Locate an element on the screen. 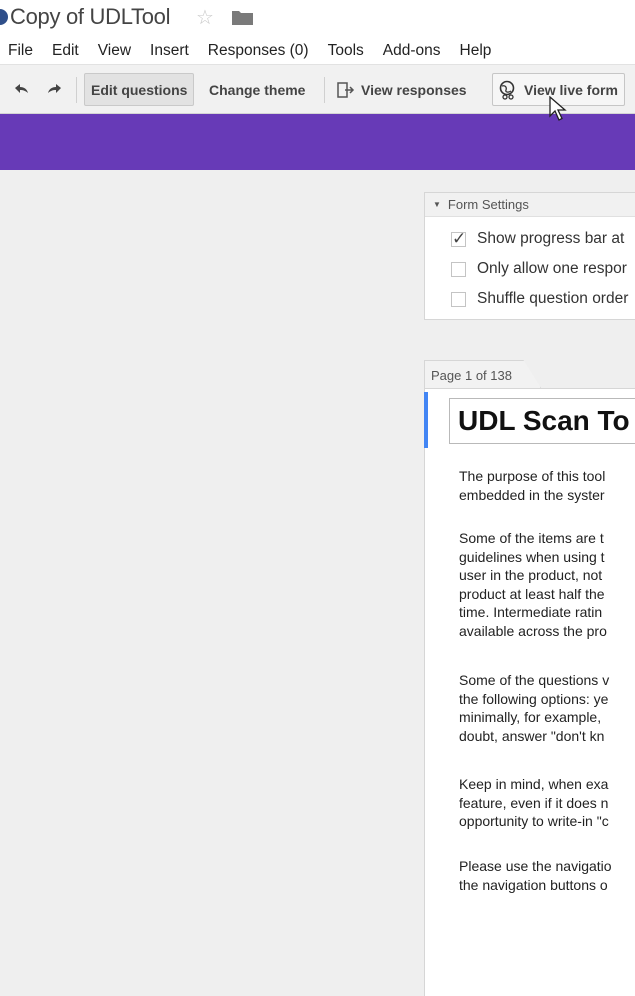 This screenshot has height=996, width=635. menu-insert: Insert is located at coordinates (169, 51).